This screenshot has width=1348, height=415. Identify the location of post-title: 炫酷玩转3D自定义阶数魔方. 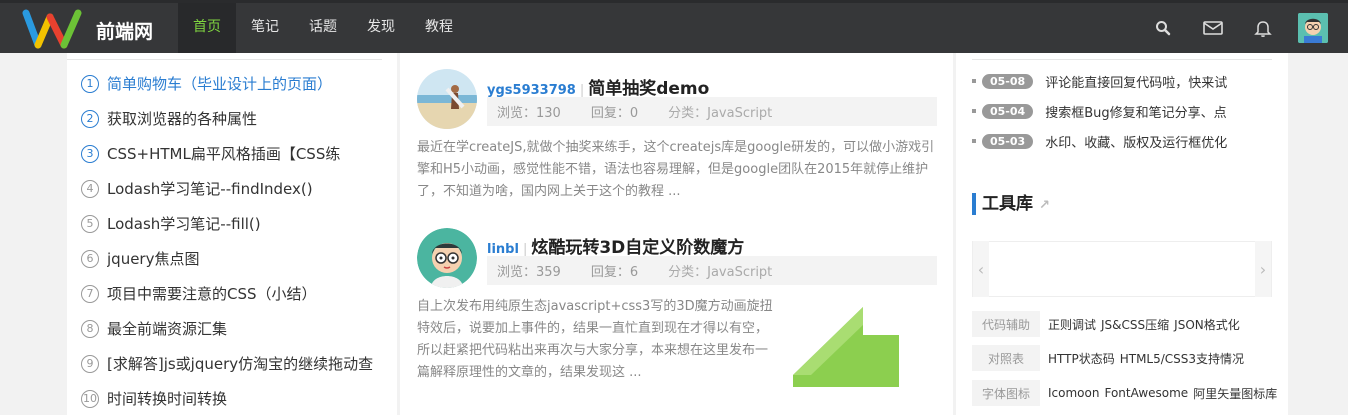
(637, 248).